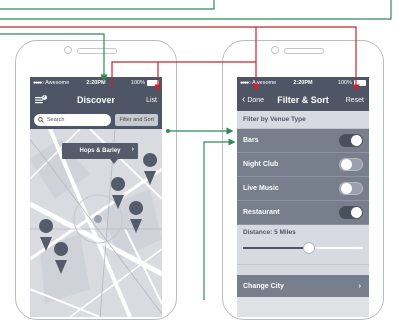 This screenshot has width=400, height=320. Describe the element at coordinates (41, 99) in the screenshot. I see `menu-button: 2` at that location.